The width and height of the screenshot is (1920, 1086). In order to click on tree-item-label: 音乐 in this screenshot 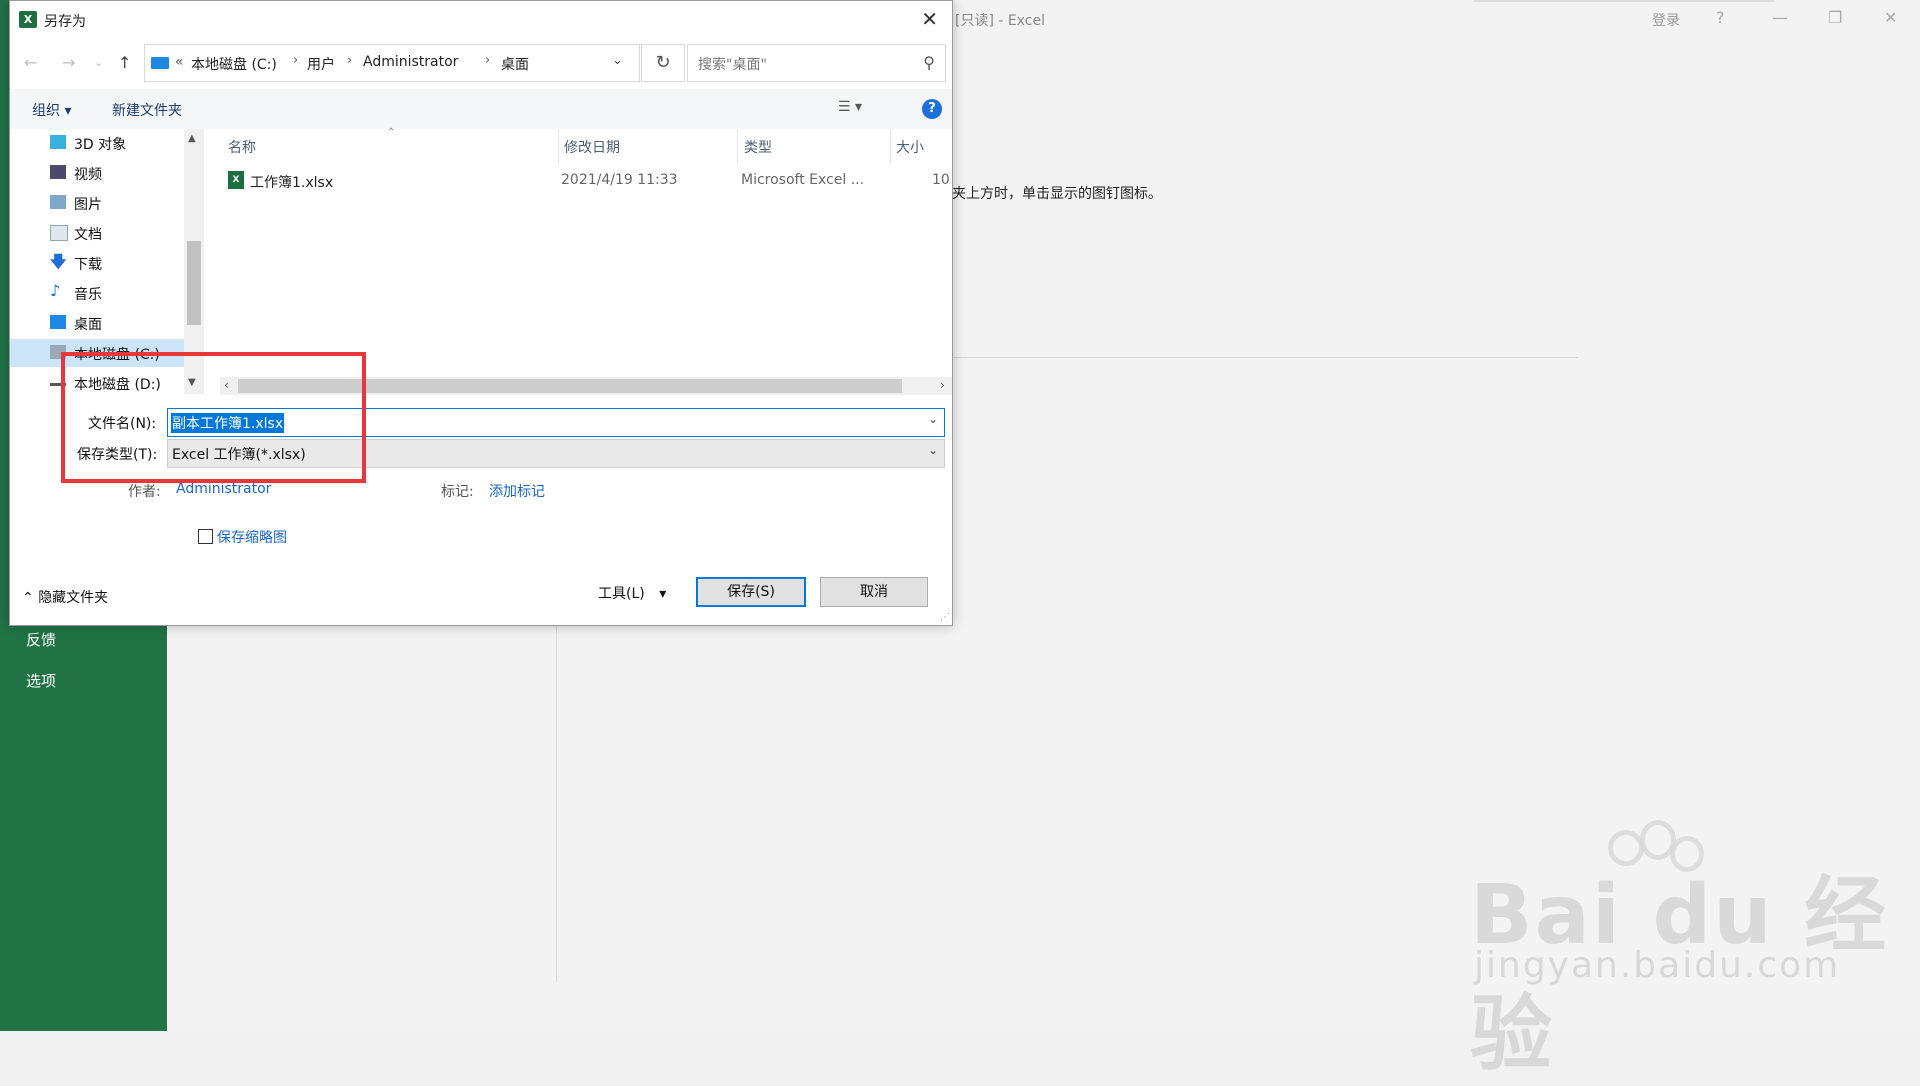, I will do `click(88, 295)`.